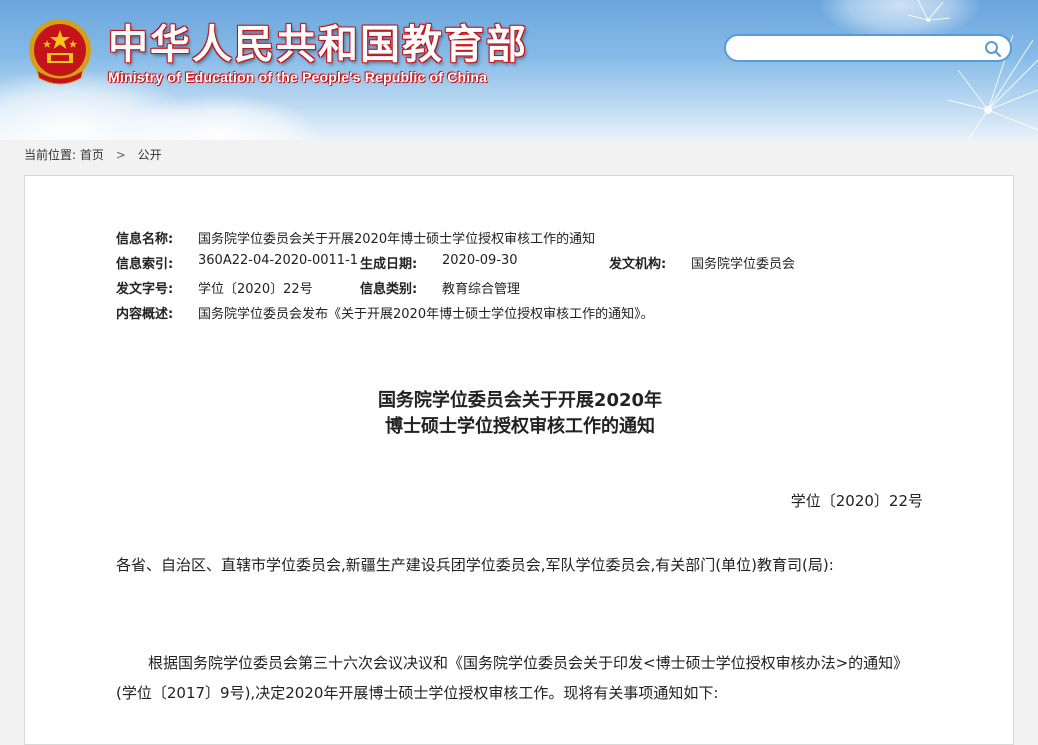  What do you see at coordinates (145, 239) in the screenshot?
I see `meta-name-label: 信息名称:` at bounding box center [145, 239].